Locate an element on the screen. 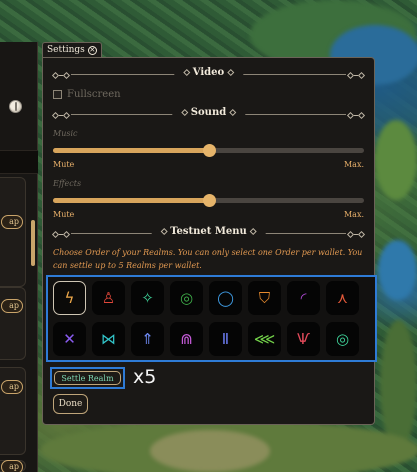 This screenshot has height=472, width=417. pillars-icon: Ⅱ is located at coordinates (225, 338).